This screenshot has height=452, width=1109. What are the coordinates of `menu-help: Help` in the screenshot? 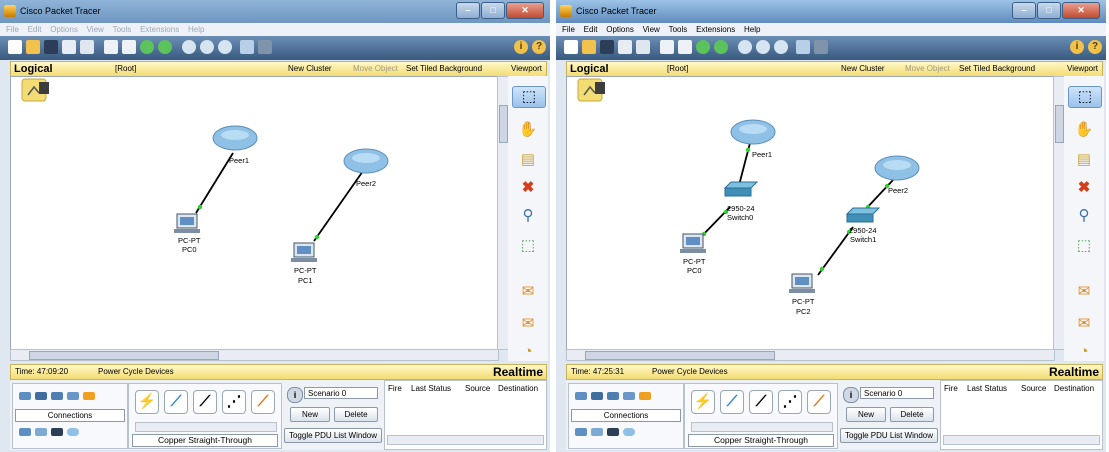 It's located at (196, 29).